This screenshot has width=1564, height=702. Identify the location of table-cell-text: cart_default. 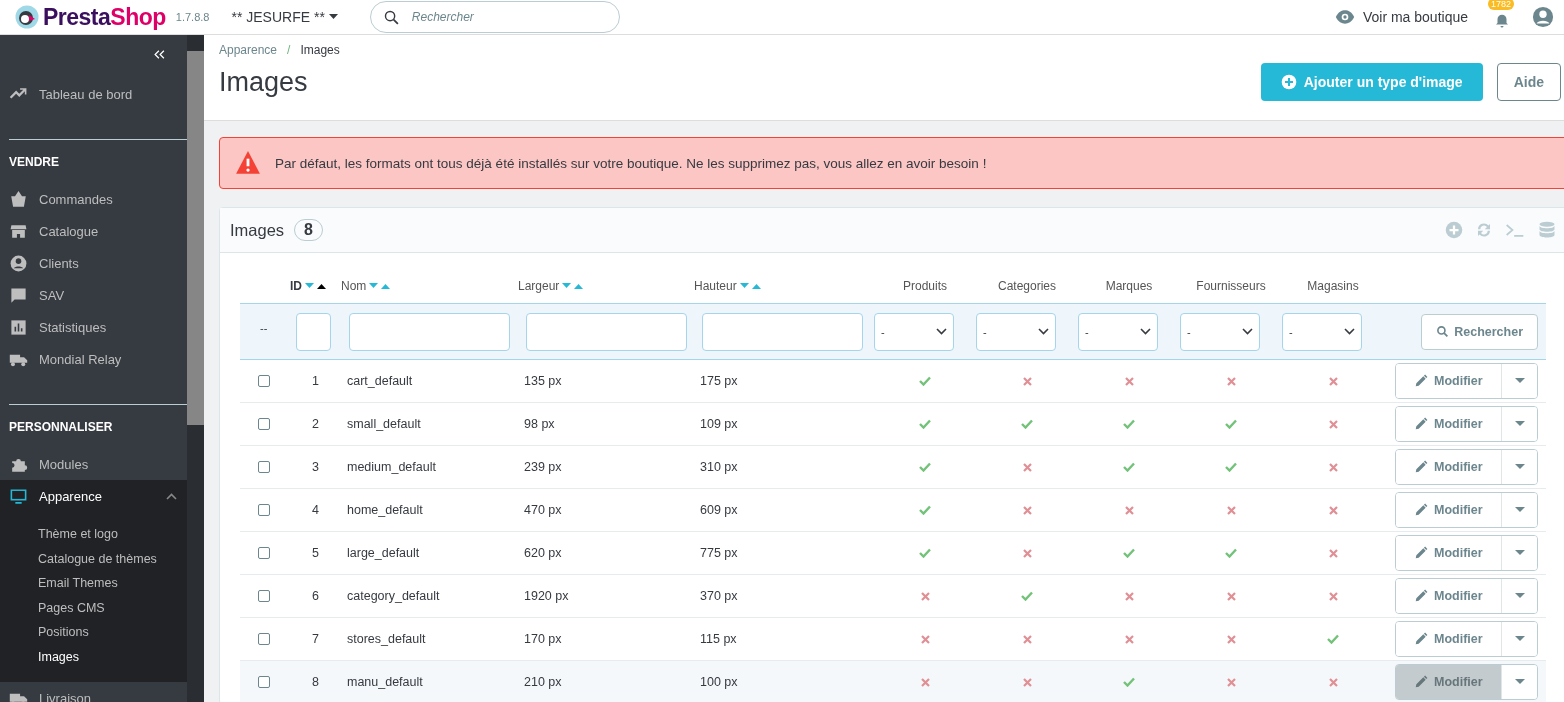
(380, 381).